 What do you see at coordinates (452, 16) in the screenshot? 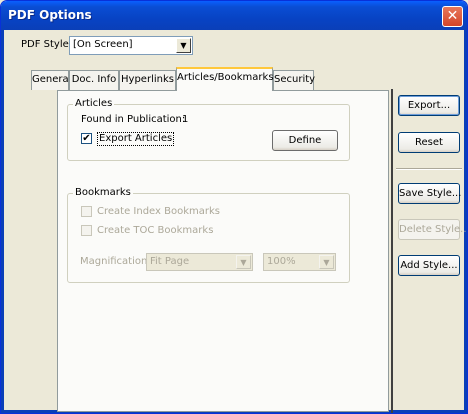
I see `close-button: ✕` at bounding box center [452, 16].